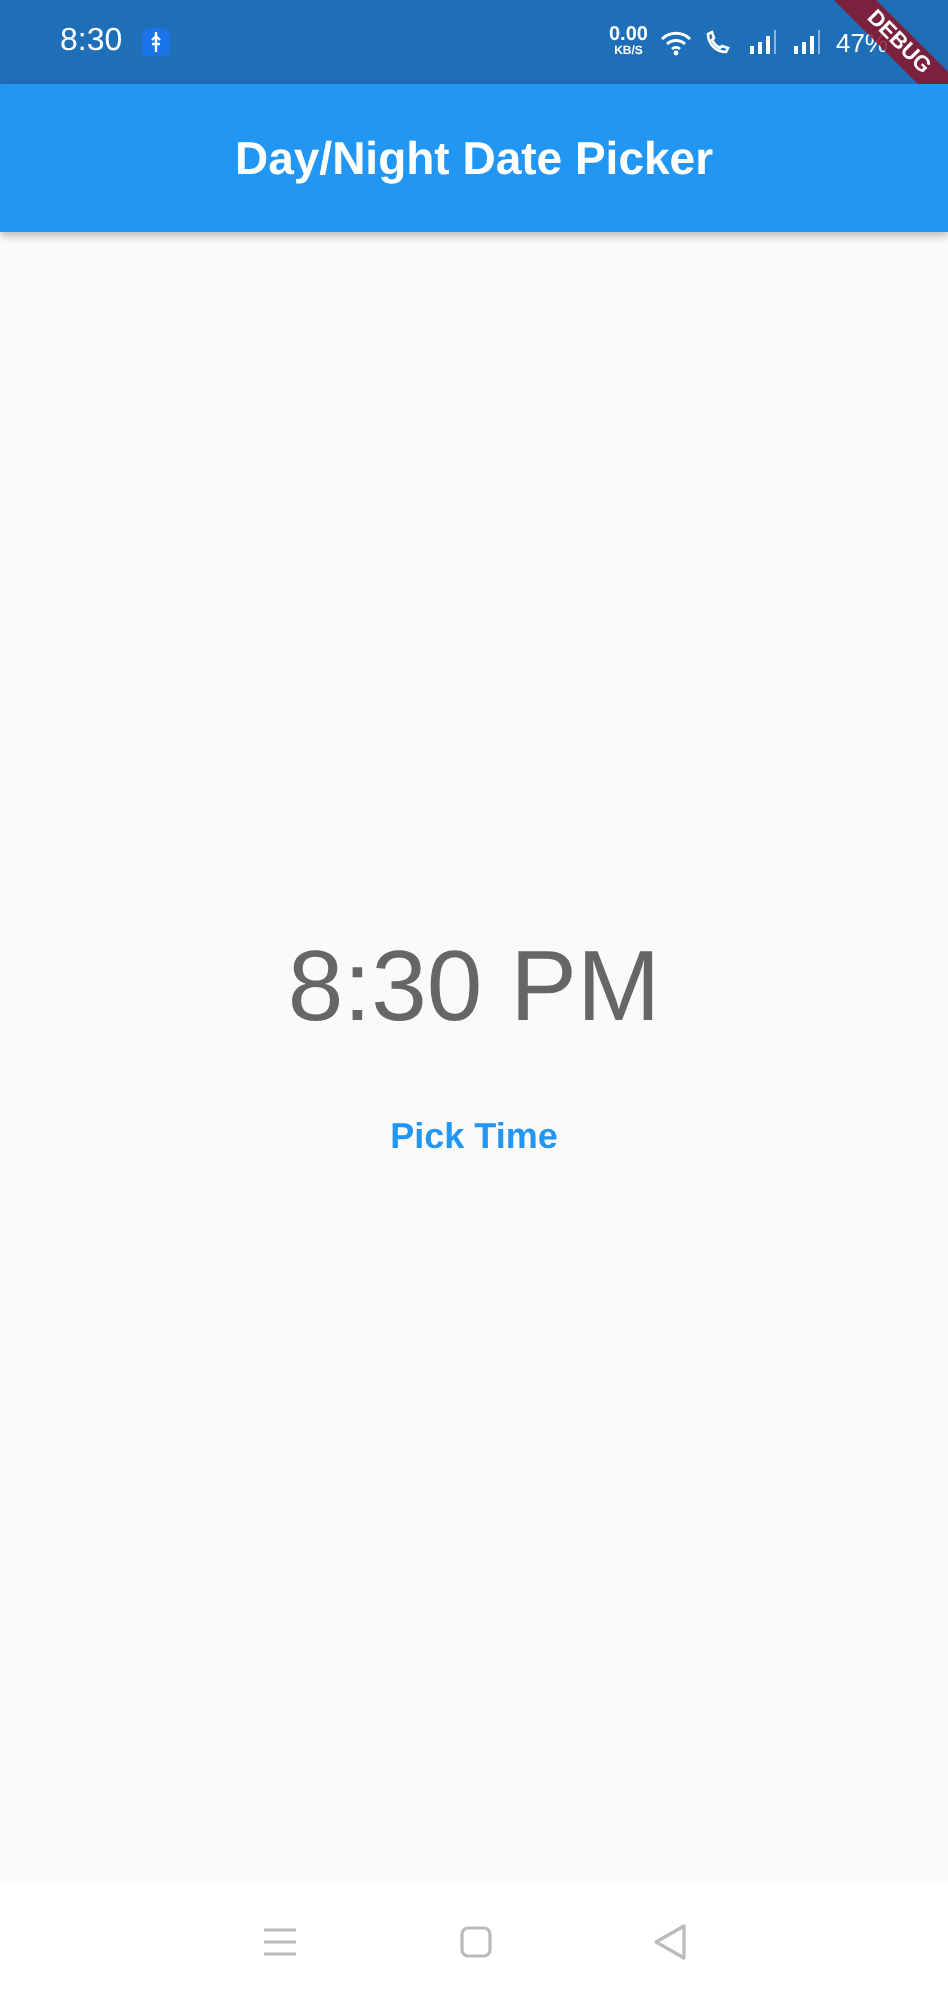 The width and height of the screenshot is (948, 2000). Describe the element at coordinates (91, 42) in the screenshot. I see `status-time: 8:30` at that location.